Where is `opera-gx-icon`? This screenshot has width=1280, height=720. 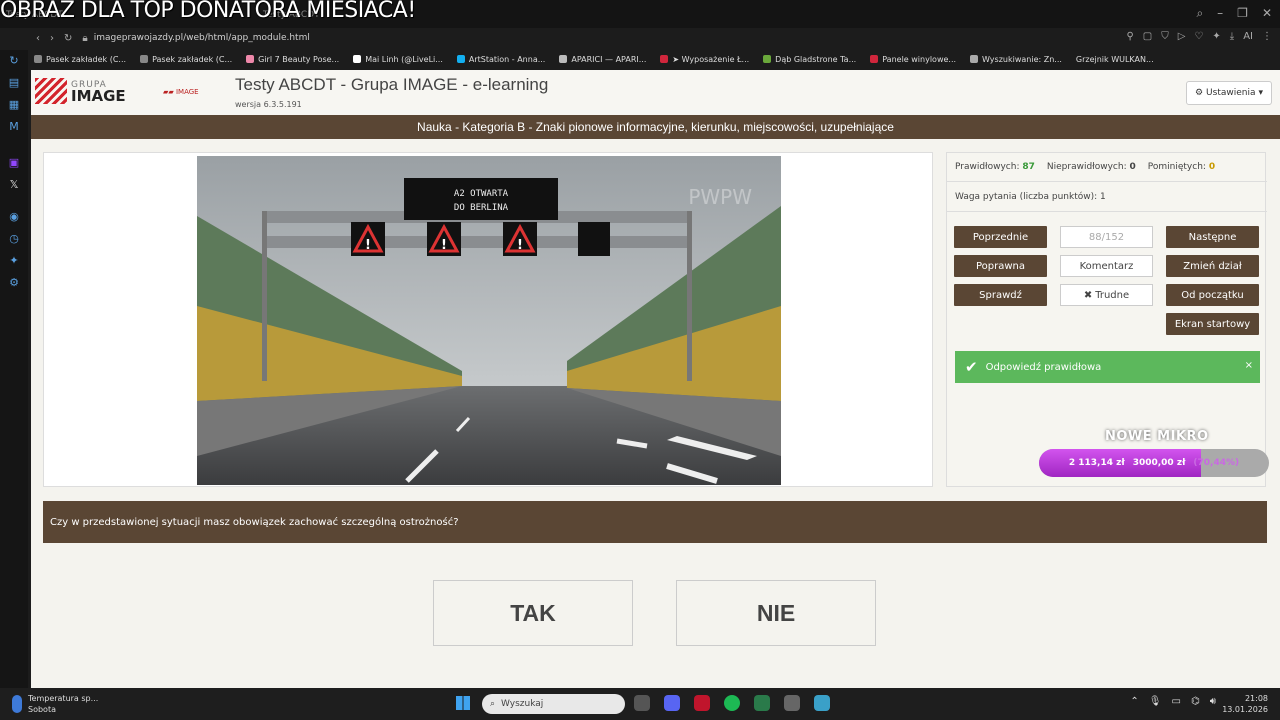
opera-gx-icon is located at coordinates (702, 703).